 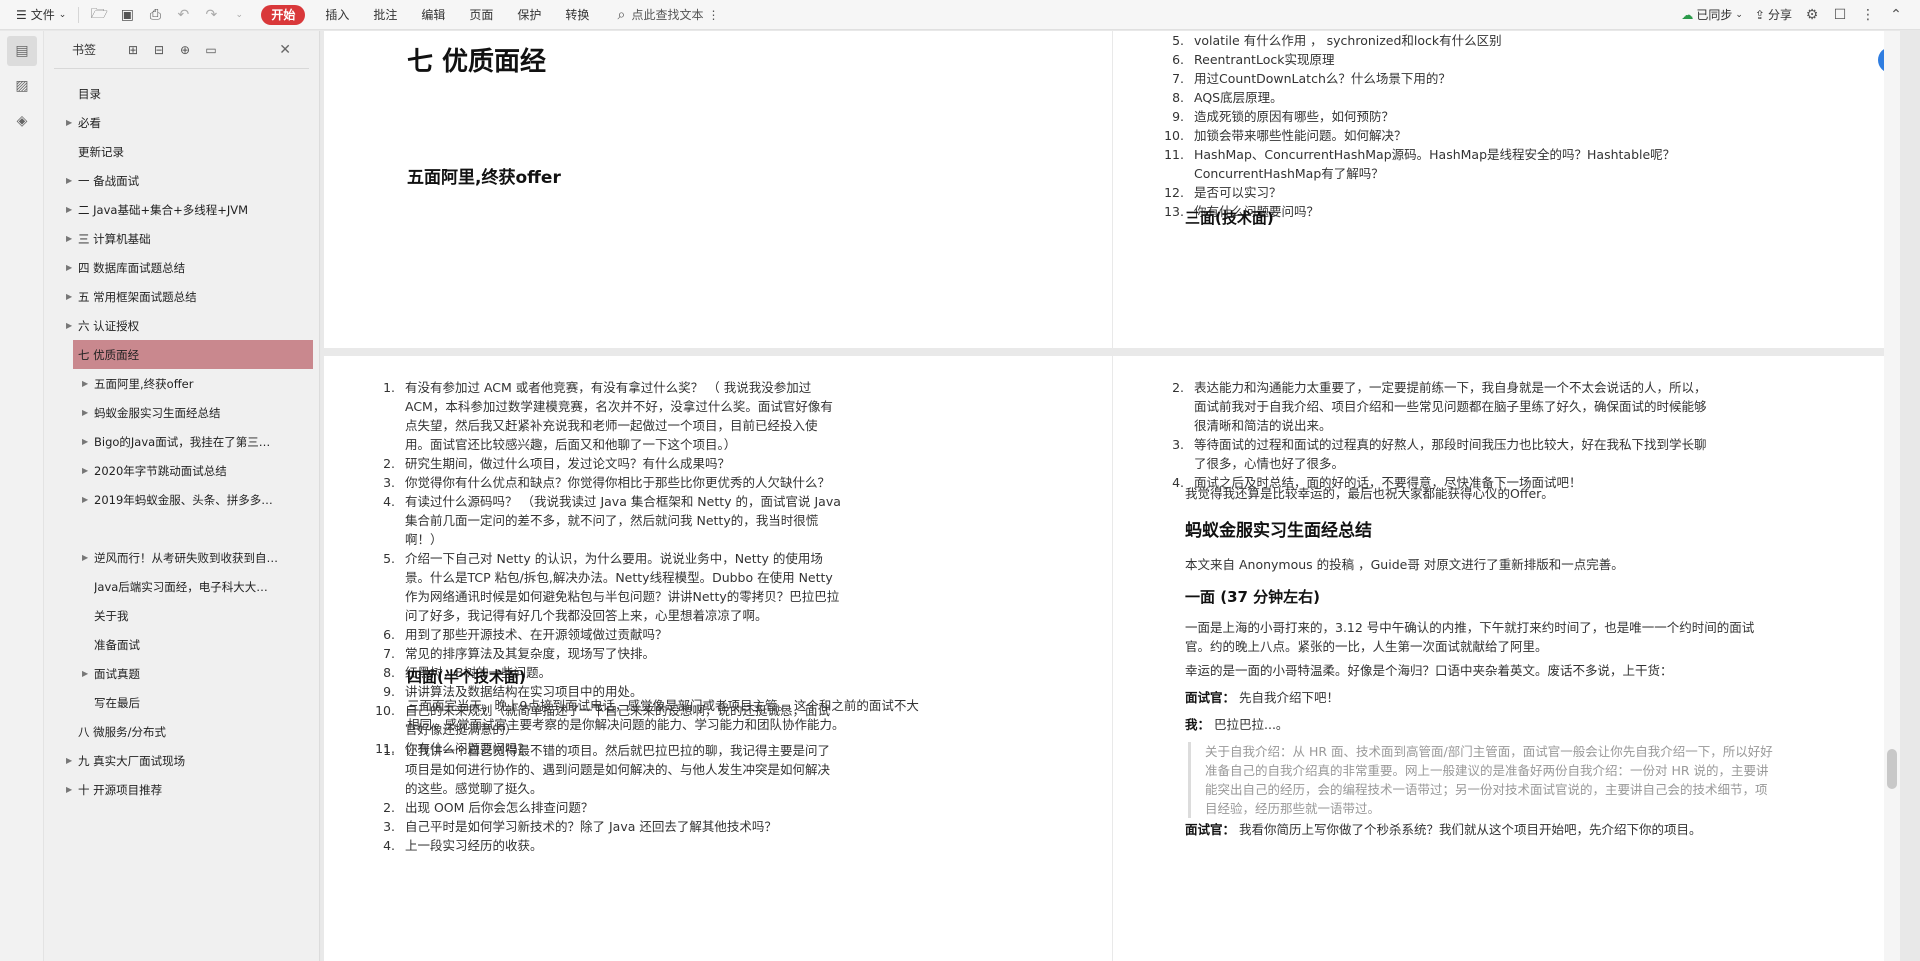 What do you see at coordinates (155, 15) in the screenshot?
I see `print-icon: ⎙` at bounding box center [155, 15].